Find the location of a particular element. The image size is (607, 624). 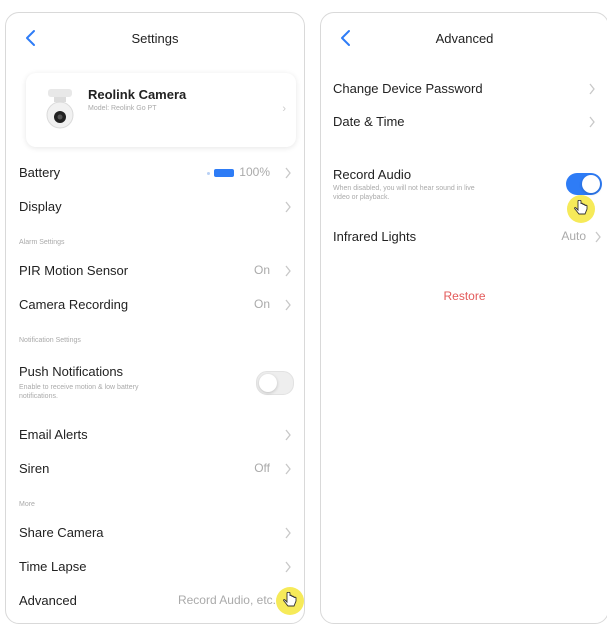

audio-toggle is located at coordinates (584, 184).